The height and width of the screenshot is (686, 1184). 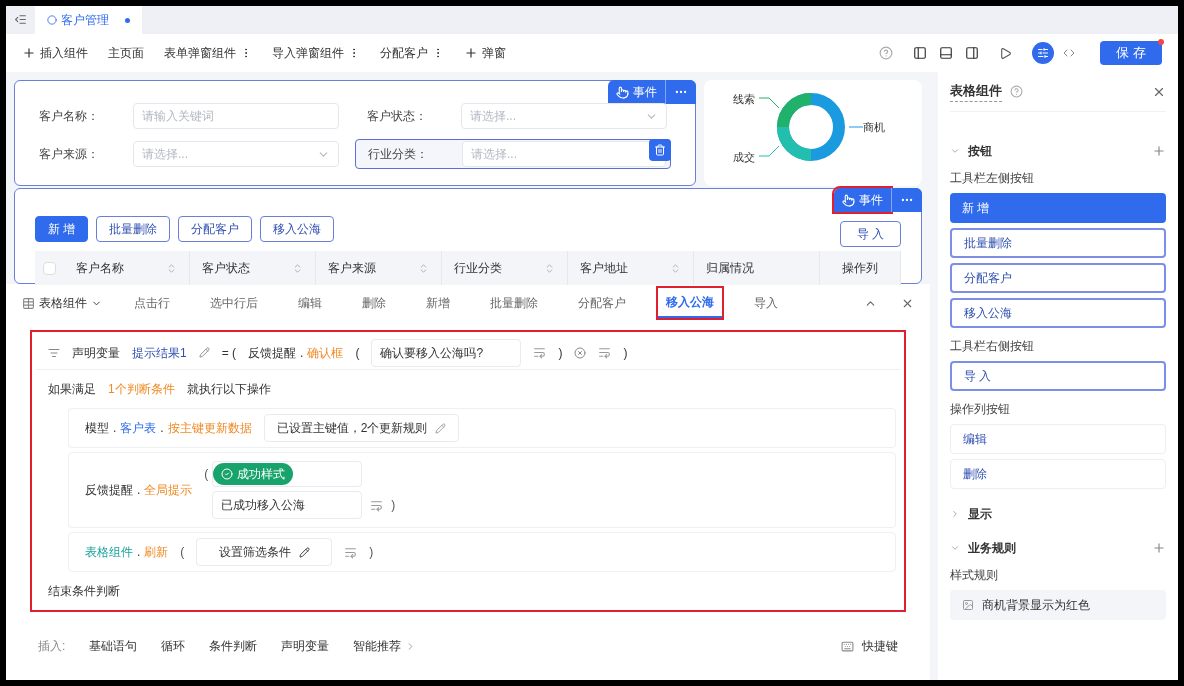 I want to click on table-toolbar-button: 分配客户, so click(x=215, y=229).